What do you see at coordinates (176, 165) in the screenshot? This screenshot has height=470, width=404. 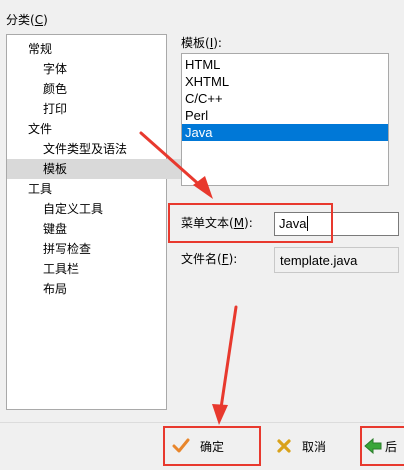 I see `annotation-arrow-to-menu-text` at bounding box center [176, 165].